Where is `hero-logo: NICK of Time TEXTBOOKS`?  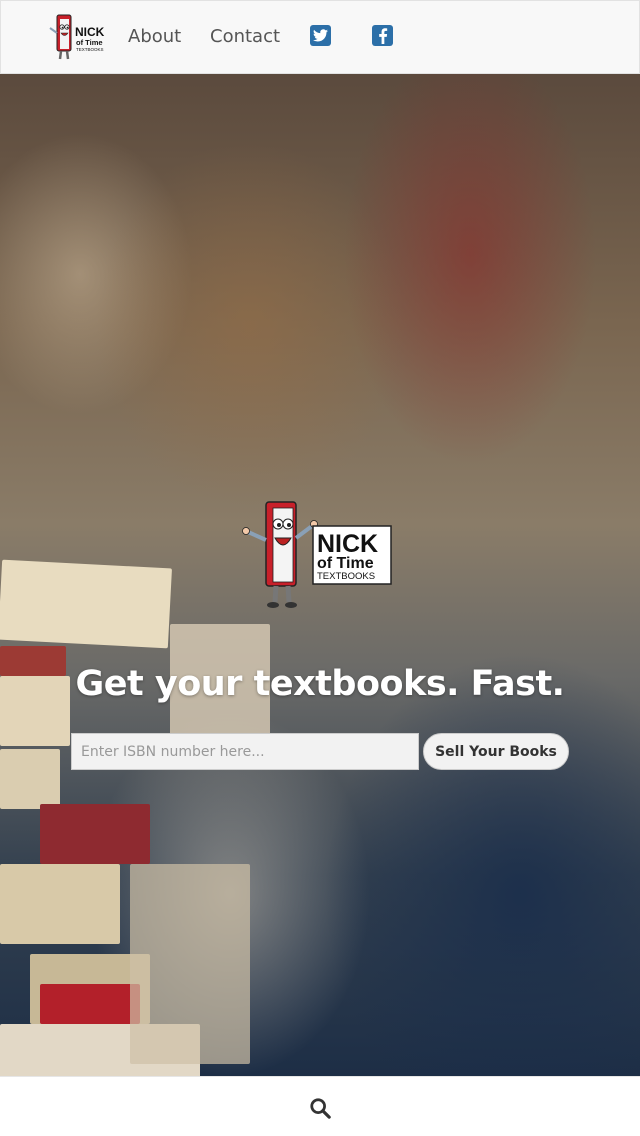 hero-logo: NICK of Time TEXTBOOKS is located at coordinates (317, 554).